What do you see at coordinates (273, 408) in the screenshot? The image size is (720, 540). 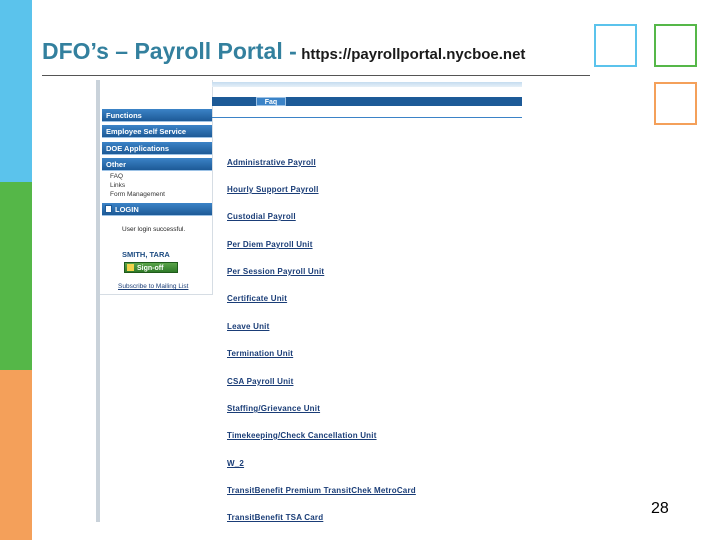 I see `unit-link-staffing-grievance: Staffing/Grievance Unit` at bounding box center [273, 408].